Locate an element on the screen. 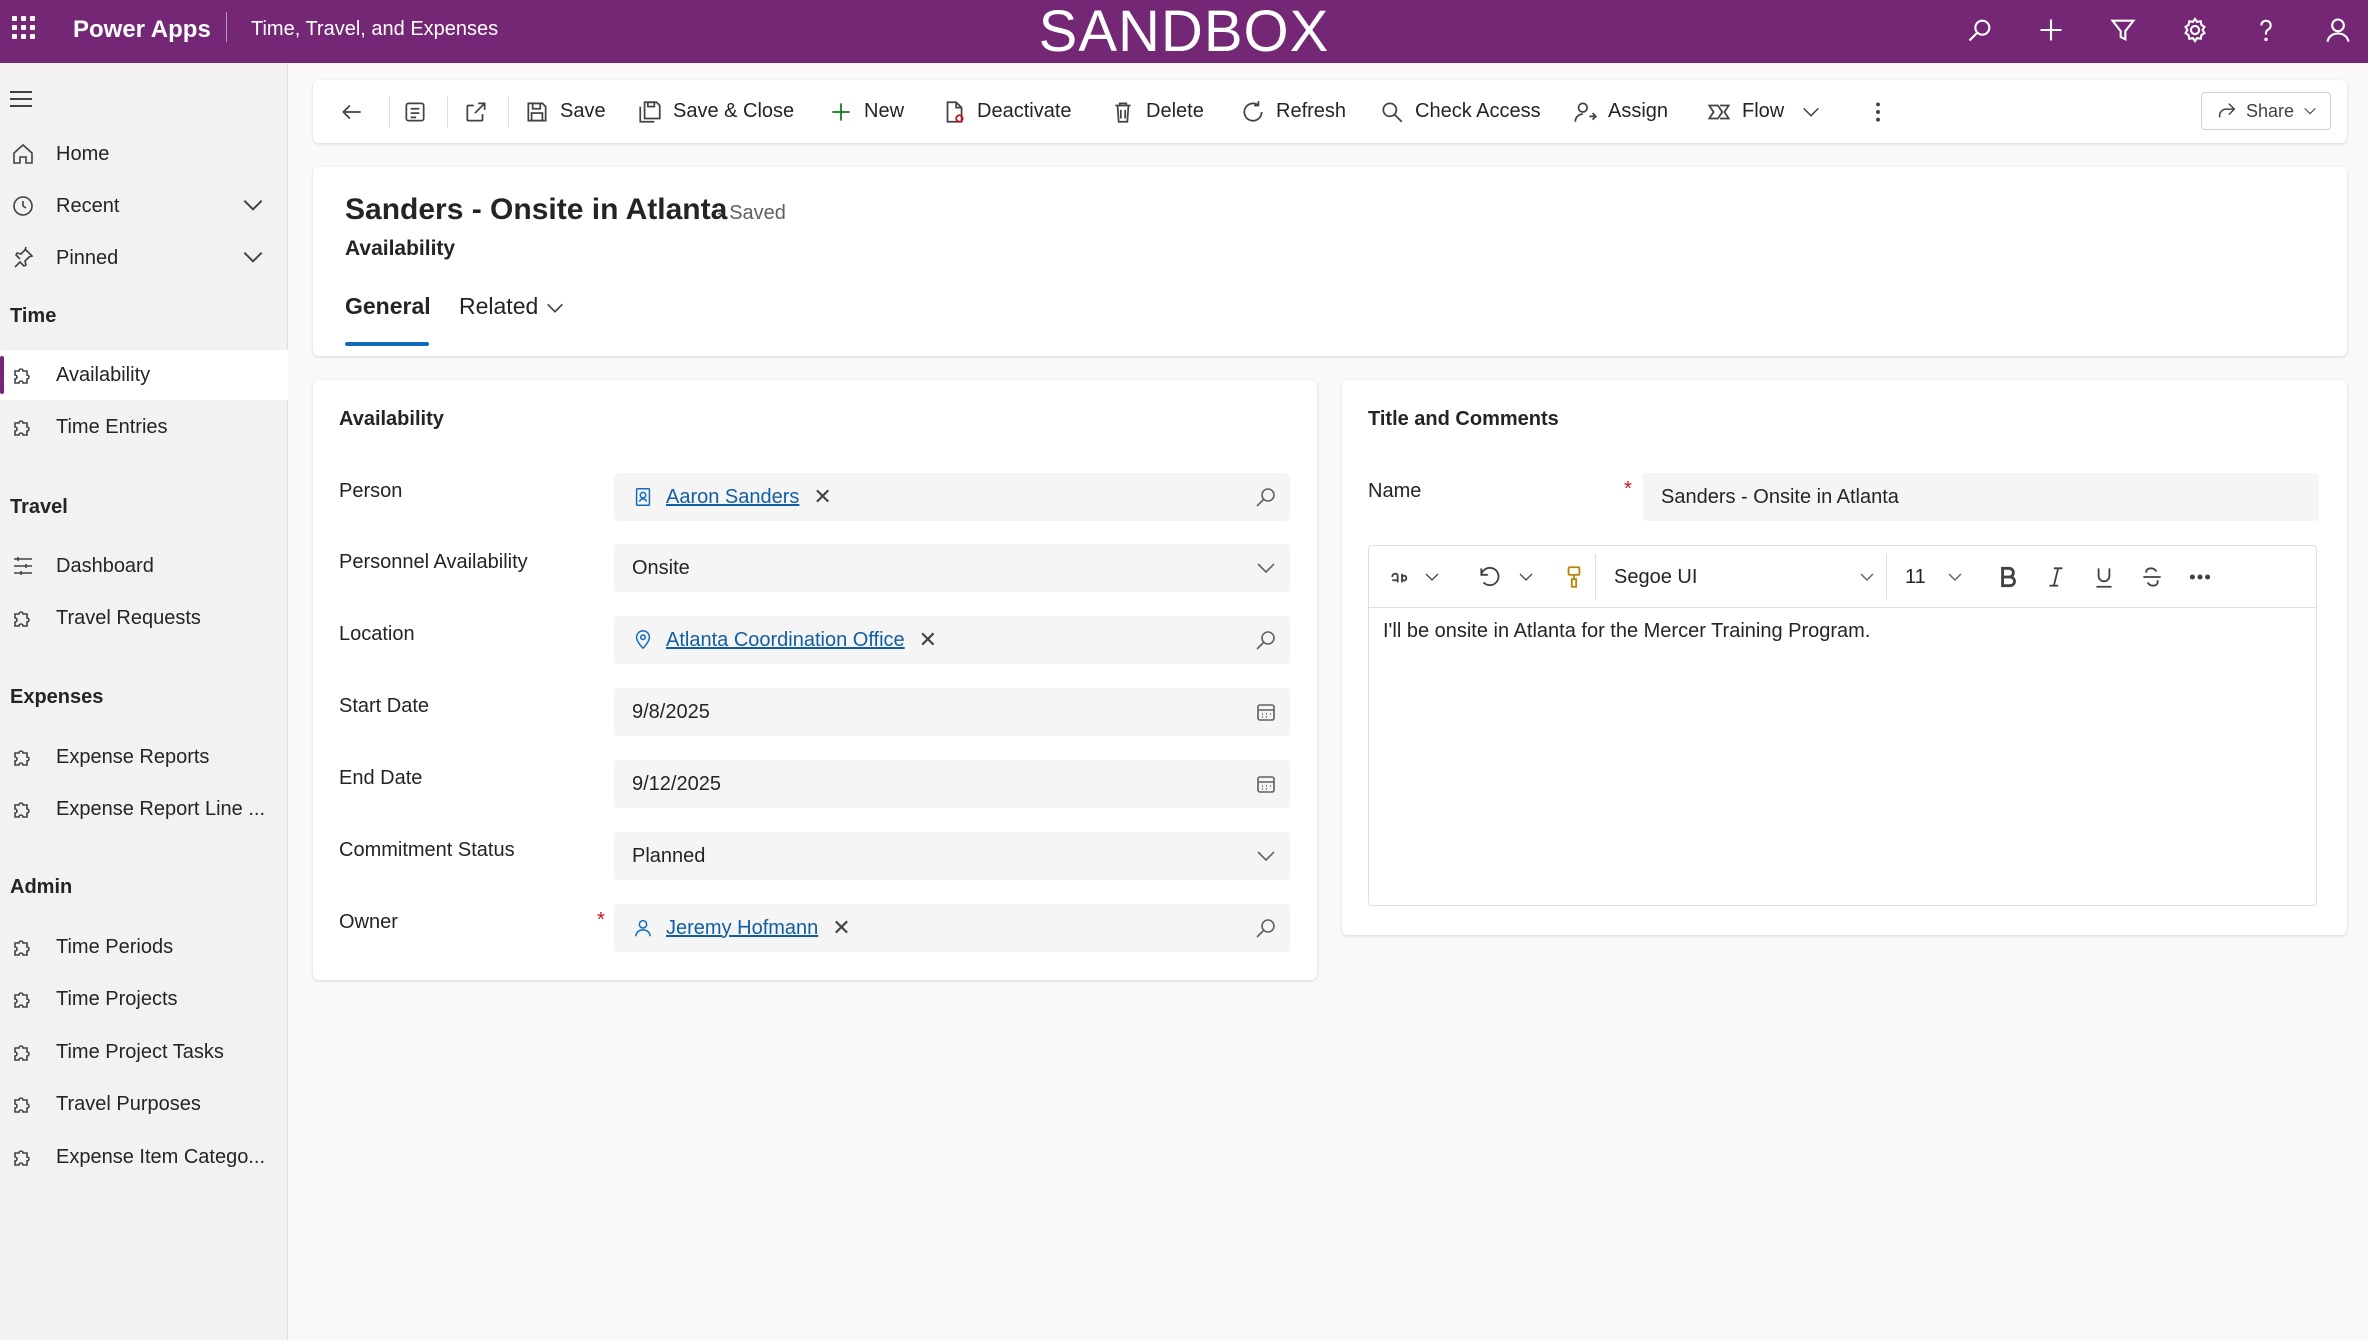 This screenshot has height=1340, width=2368. font-family-select: Segoe UI is located at coordinates (1740, 577).